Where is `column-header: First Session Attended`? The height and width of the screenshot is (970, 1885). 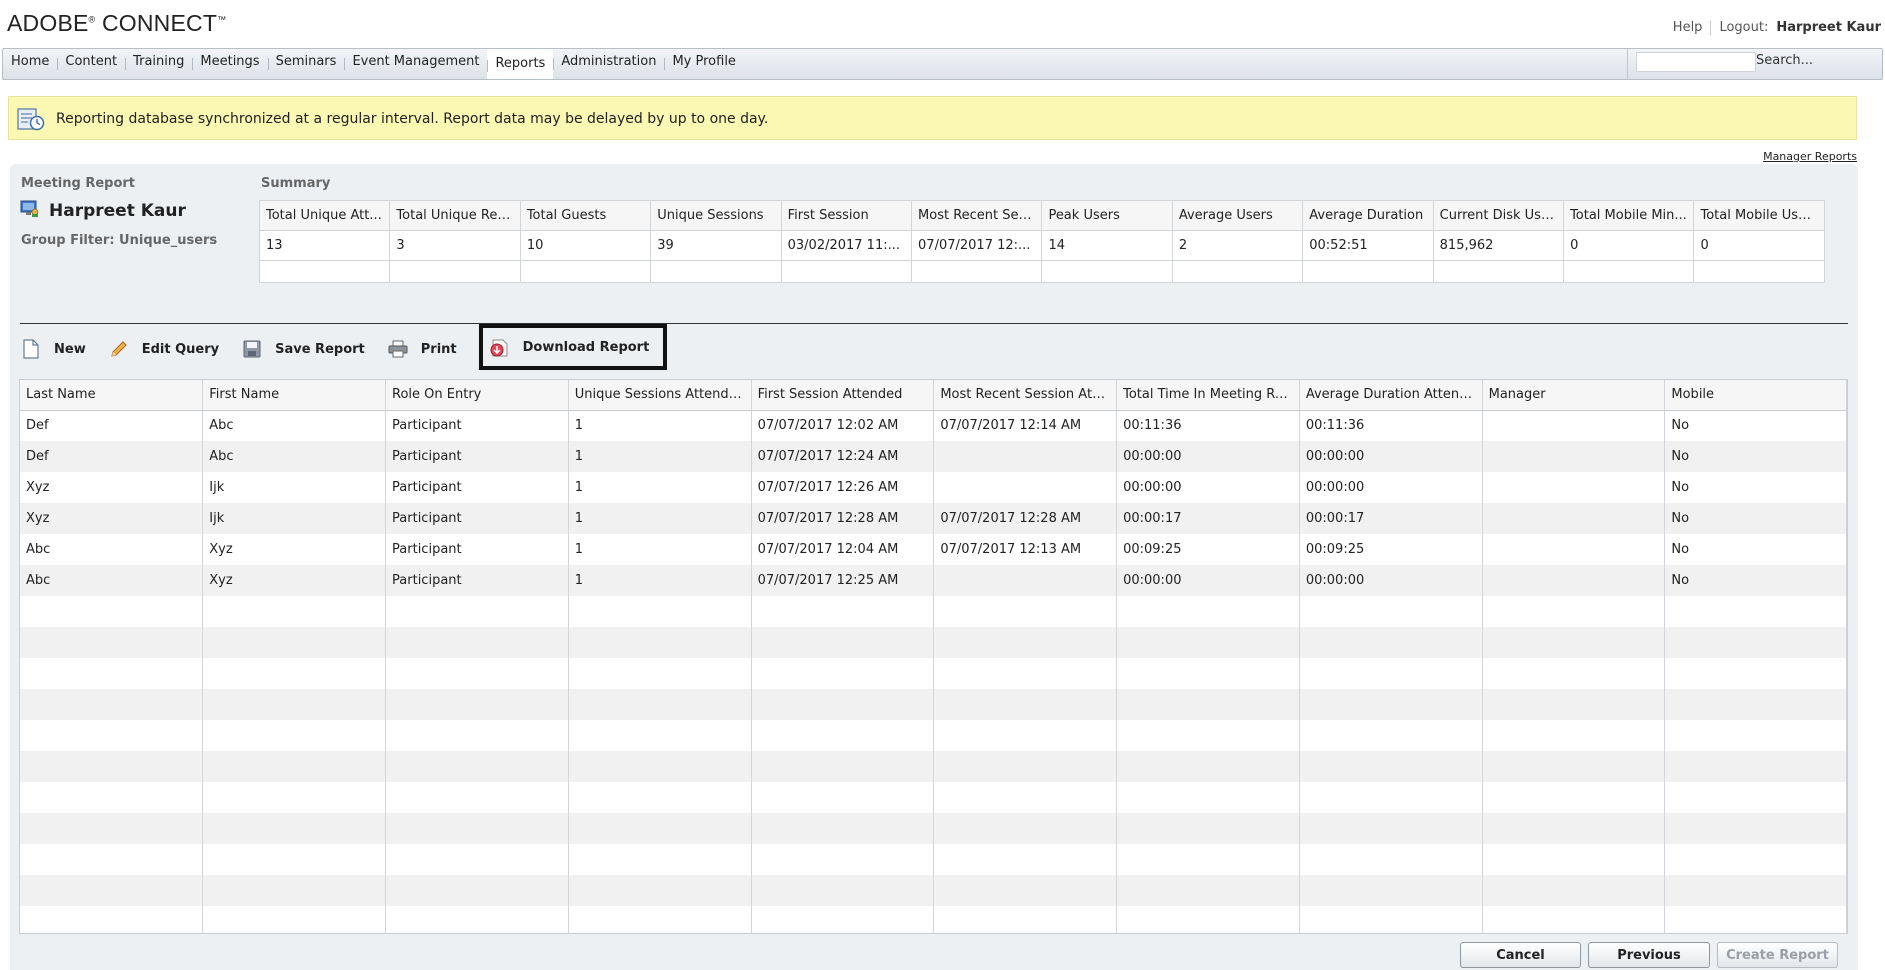 column-header: First Session Attended is located at coordinates (843, 395).